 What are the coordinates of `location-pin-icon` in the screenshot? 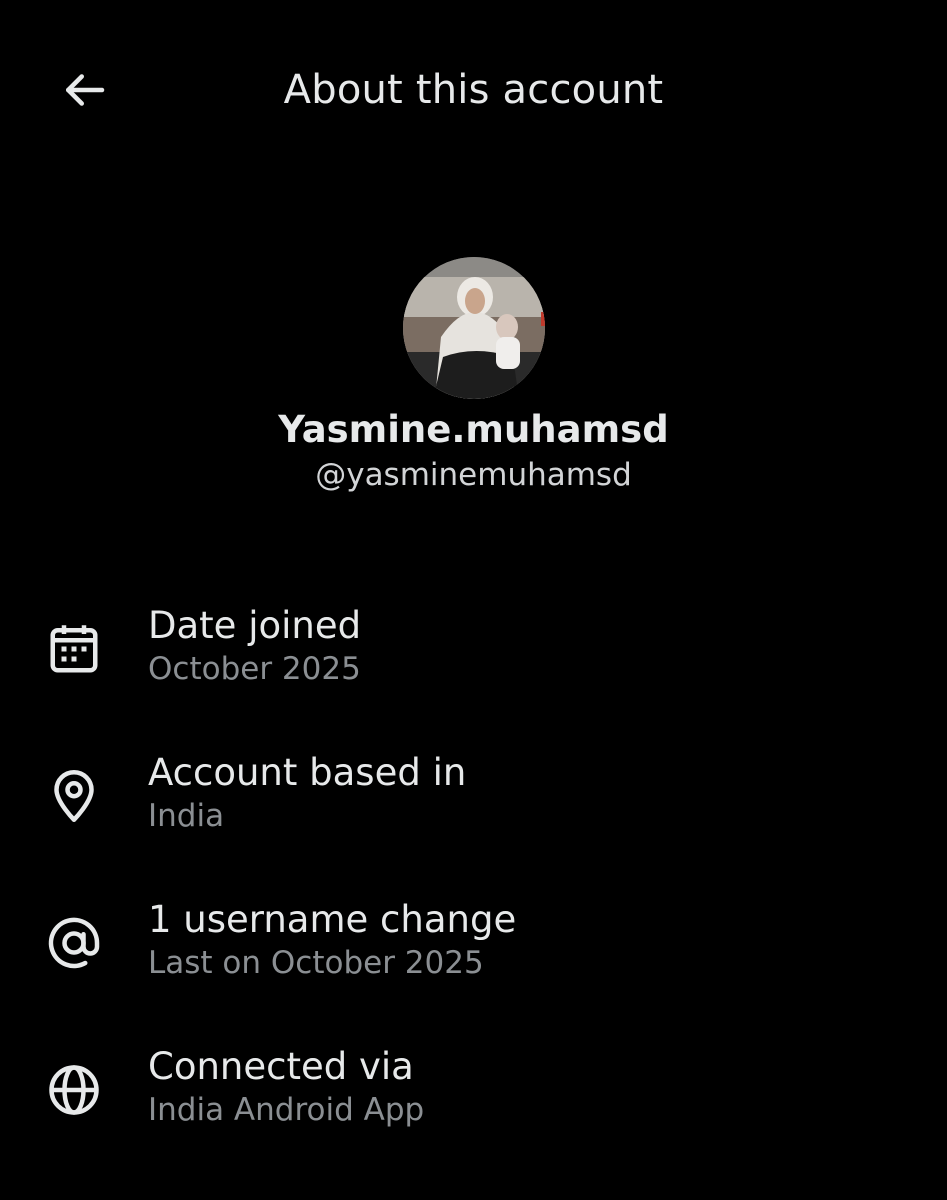 It's located at (74, 796).